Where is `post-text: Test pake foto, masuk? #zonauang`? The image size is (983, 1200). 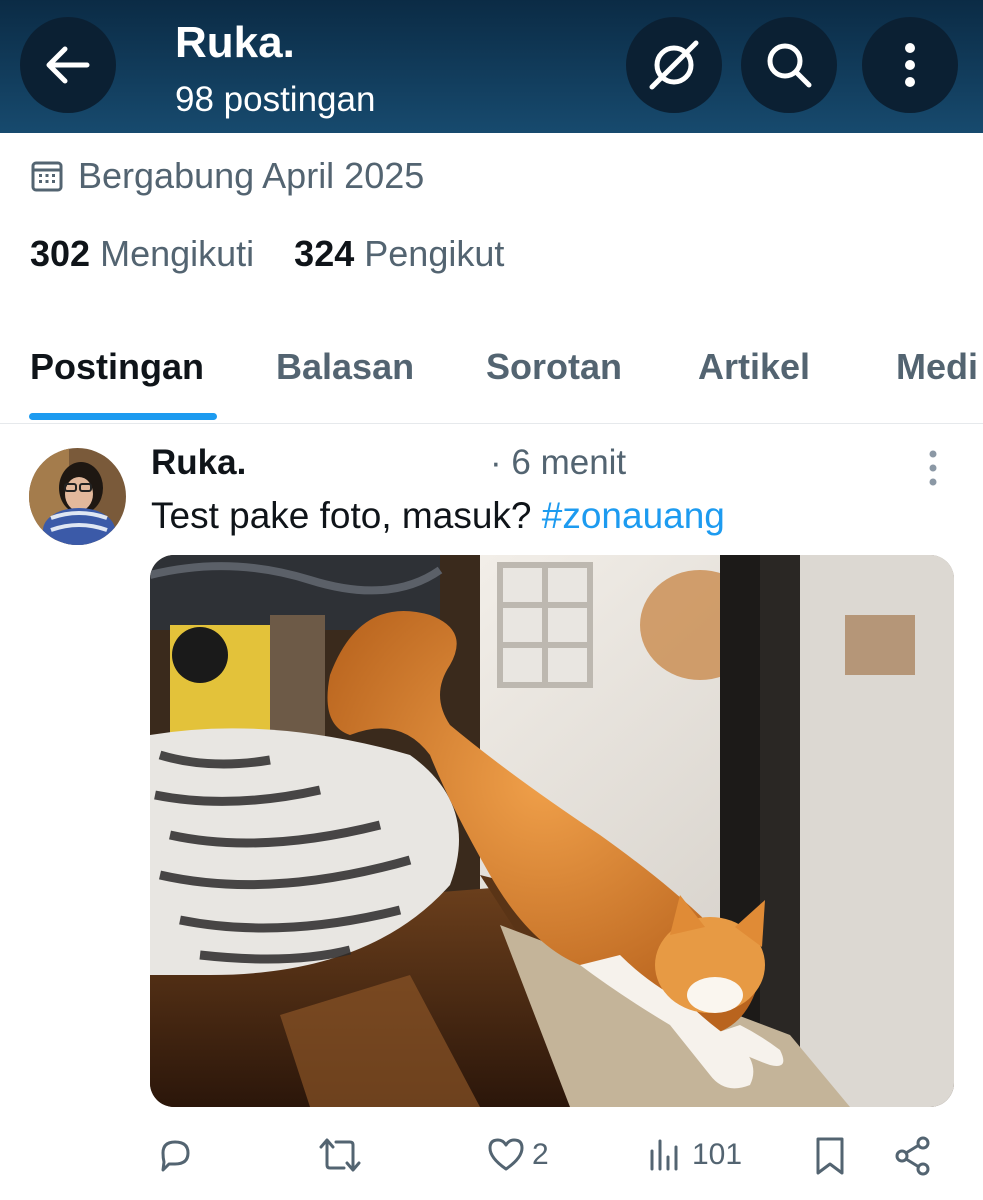 post-text: Test pake foto, masuk? #zonauang is located at coordinates (438, 516).